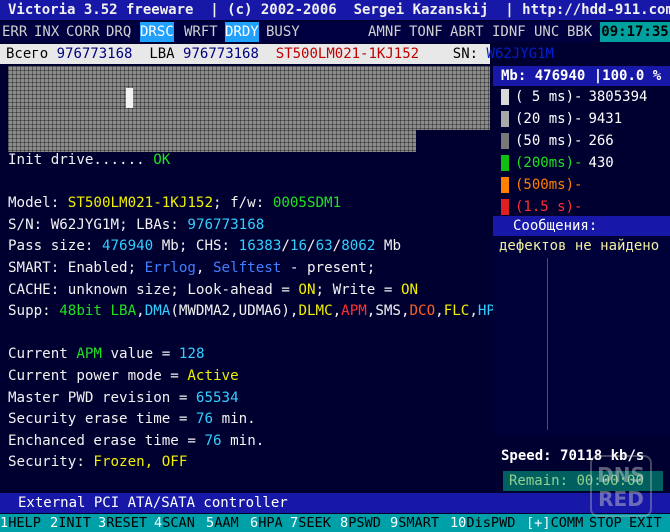 This screenshot has height=532, width=670. Describe the element at coordinates (85, 224) in the screenshot. I see `serial: W62JYG1M` at that location.